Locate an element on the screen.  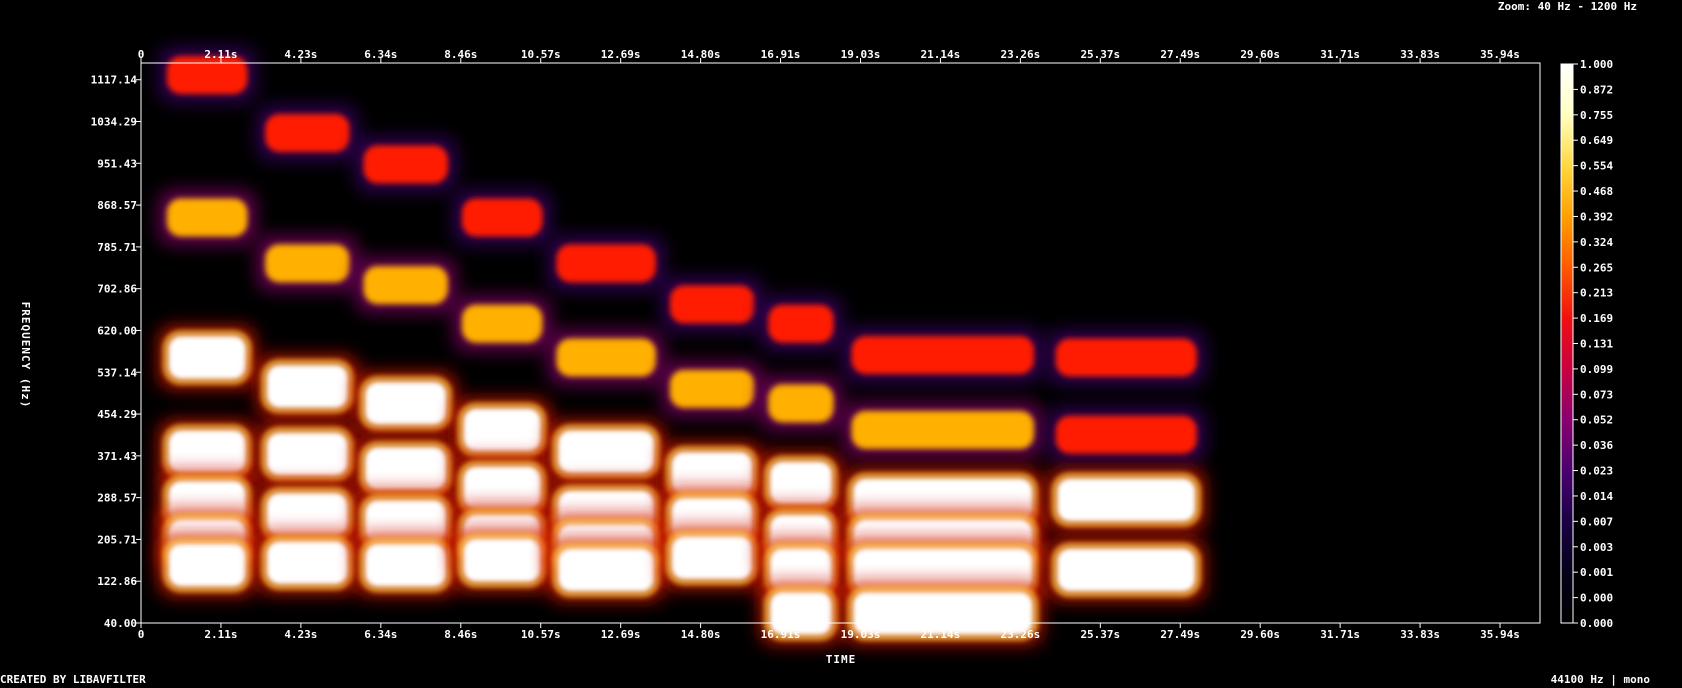
y-tick-label: 1117.14 is located at coordinates (114, 80).